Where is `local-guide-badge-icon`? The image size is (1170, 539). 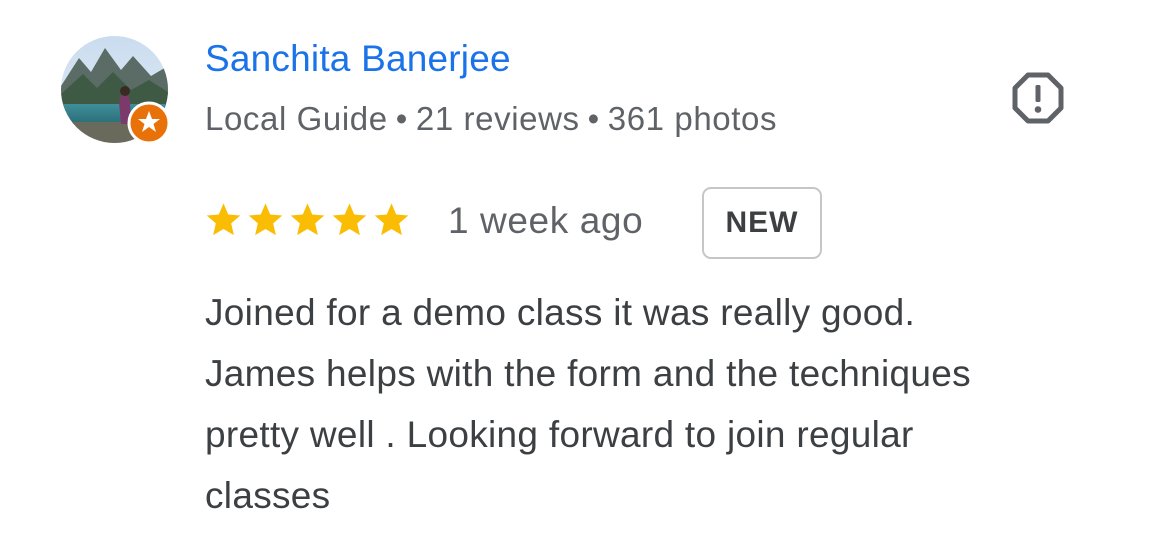 local-guide-badge-icon is located at coordinates (149, 123).